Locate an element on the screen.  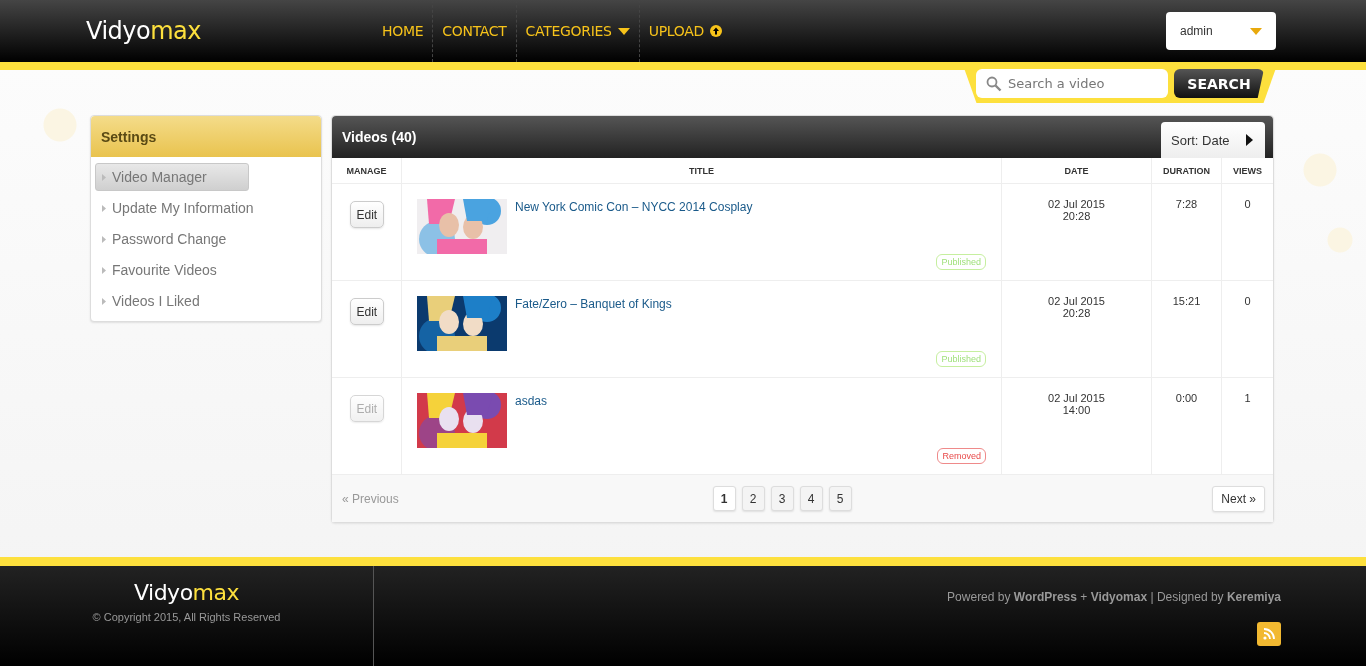
page-button: 1 is located at coordinates (724, 498).